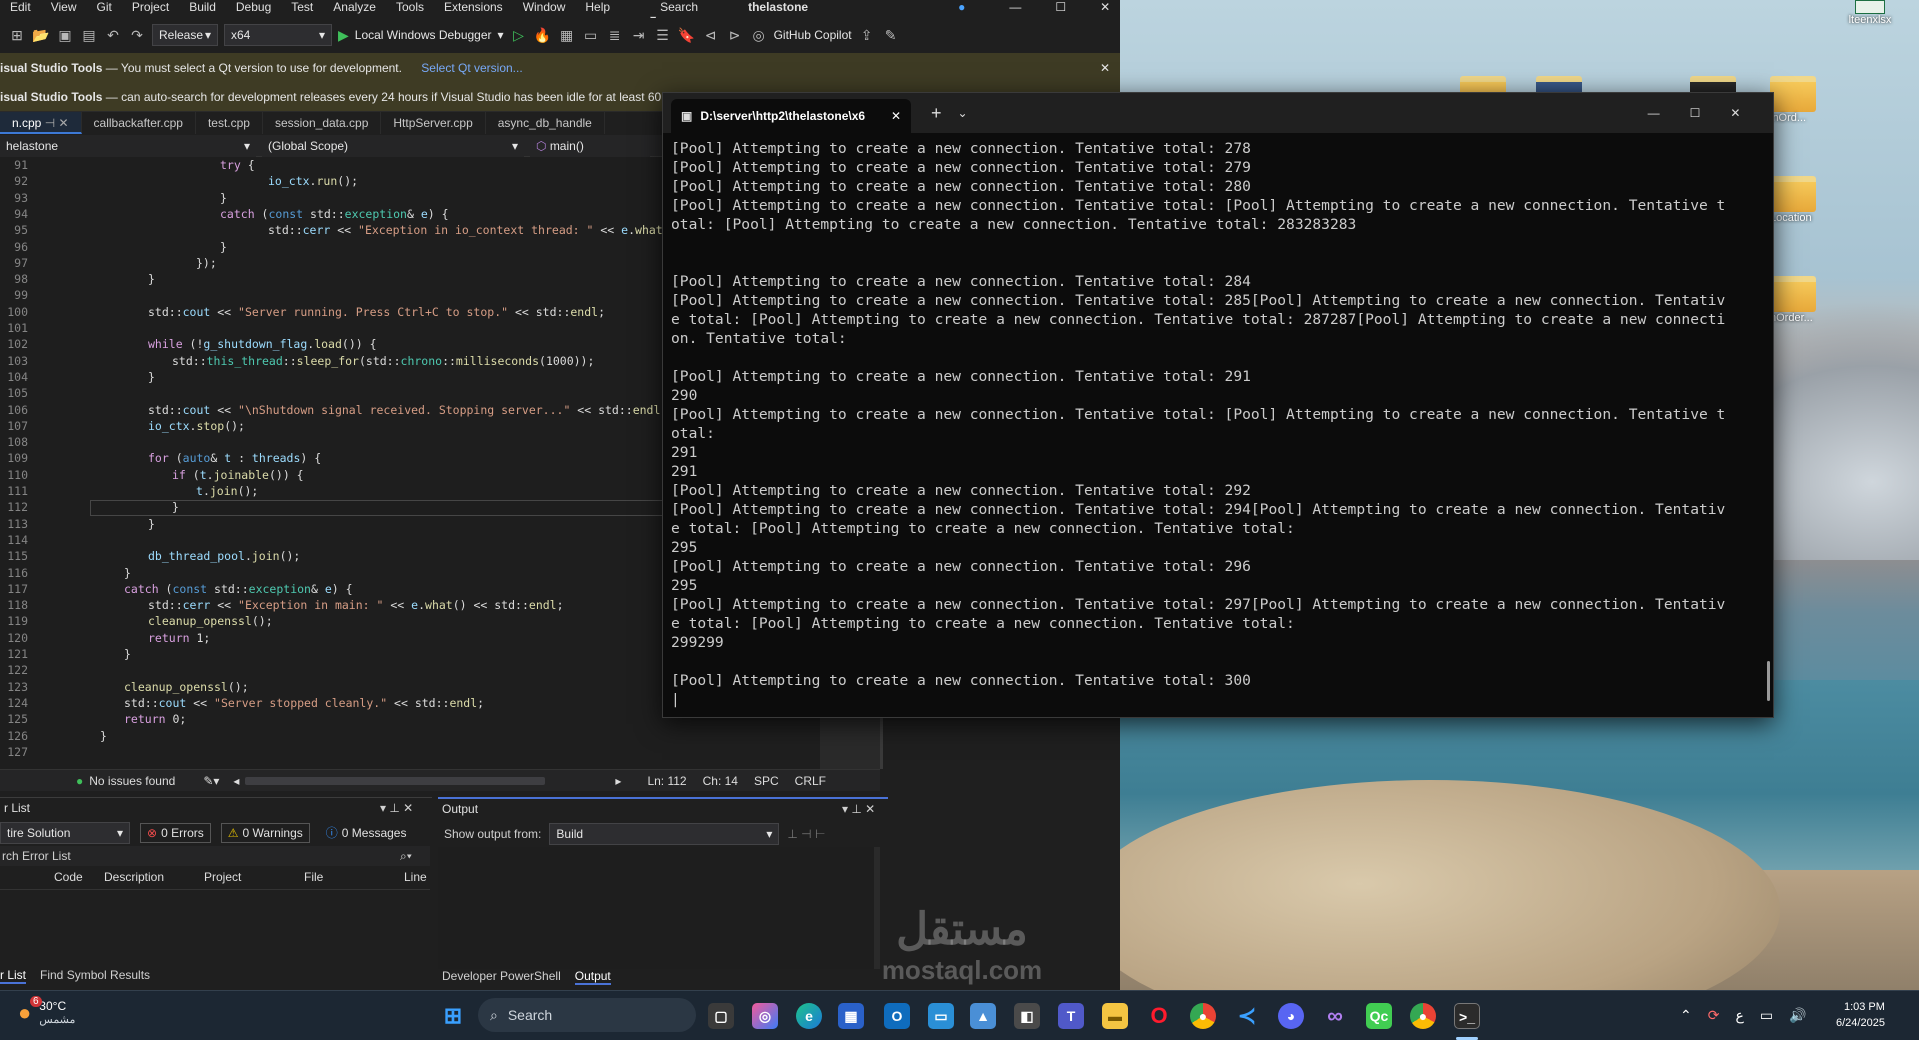 Image resolution: width=1919 pixels, height=1040 pixels. I want to click on warnings-filter-button: ⚠ 0 Warnings, so click(265, 833).